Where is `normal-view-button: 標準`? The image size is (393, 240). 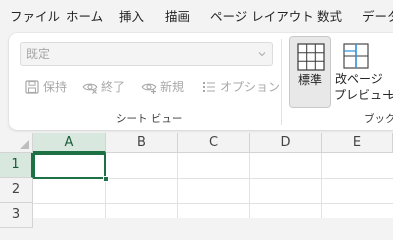 normal-view-button: 標準 is located at coordinates (310, 72).